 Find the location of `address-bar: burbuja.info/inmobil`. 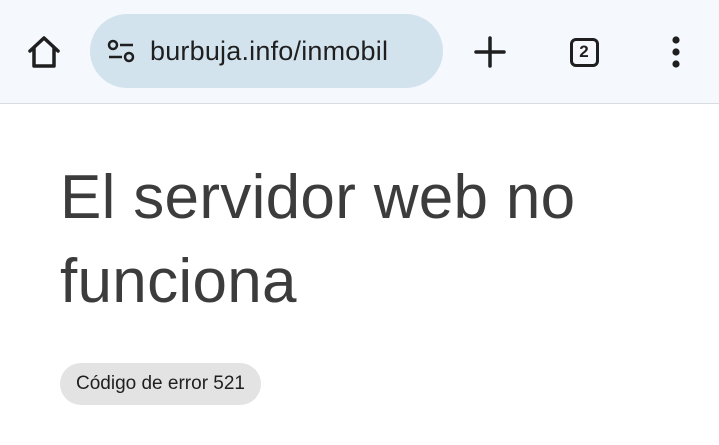

address-bar: burbuja.info/inmobil is located at coordinates (266, 51).